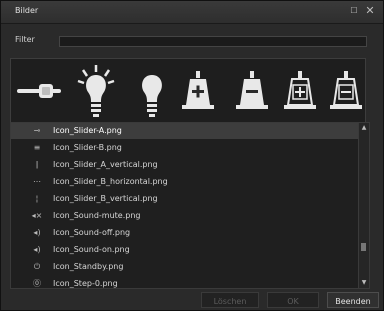 This screenshot has width=384, height=311. I want to click on slider-a-vertical-icon: ǀ, so click(37, 164).